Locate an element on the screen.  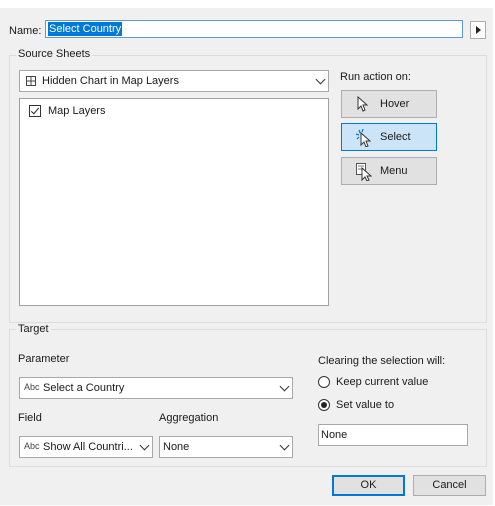
source-sheet-dropdown: Hidden Chart in Map Layers is located at coordinates (174, 81).